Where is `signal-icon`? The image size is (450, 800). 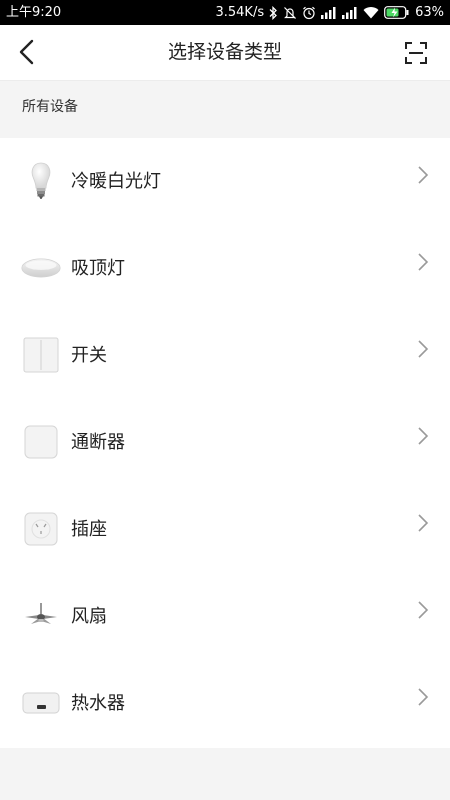 signal-icon is located at coordinates (329, 12).